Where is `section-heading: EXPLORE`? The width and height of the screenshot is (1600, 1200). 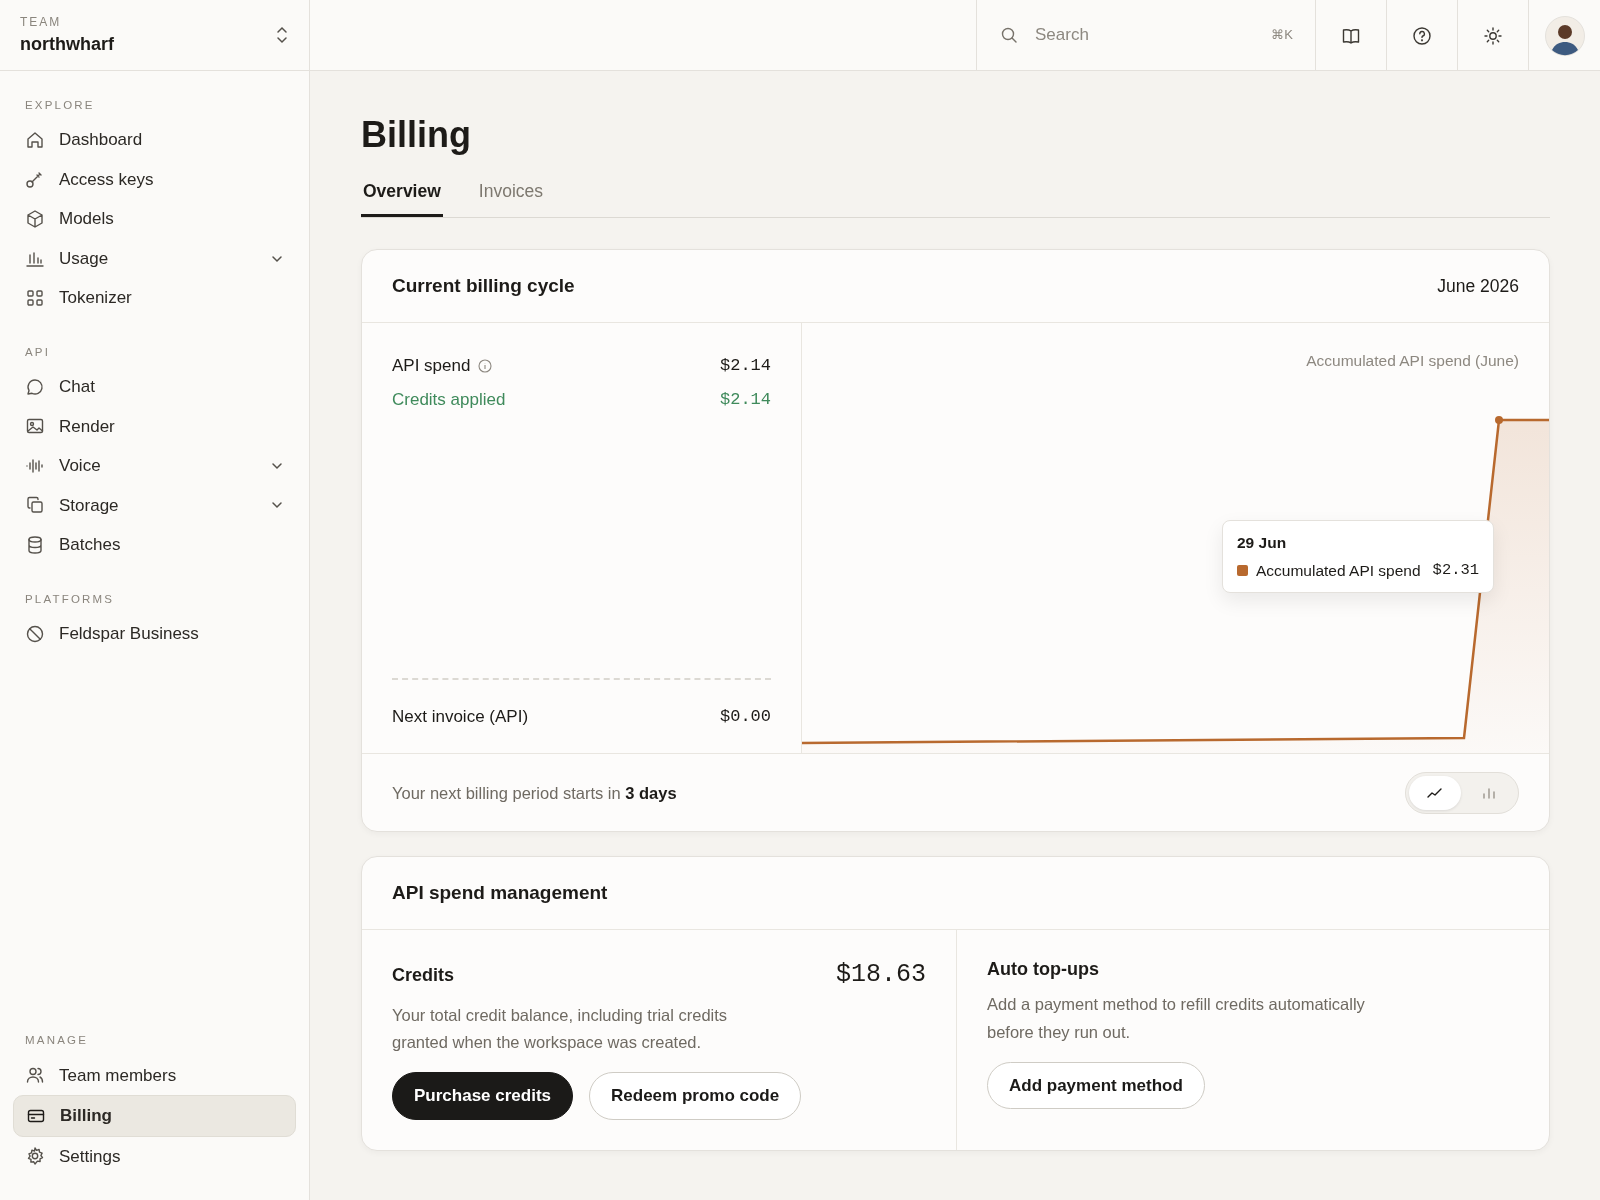 section-heading: EXPLORE is located at coordinates (60, 105).